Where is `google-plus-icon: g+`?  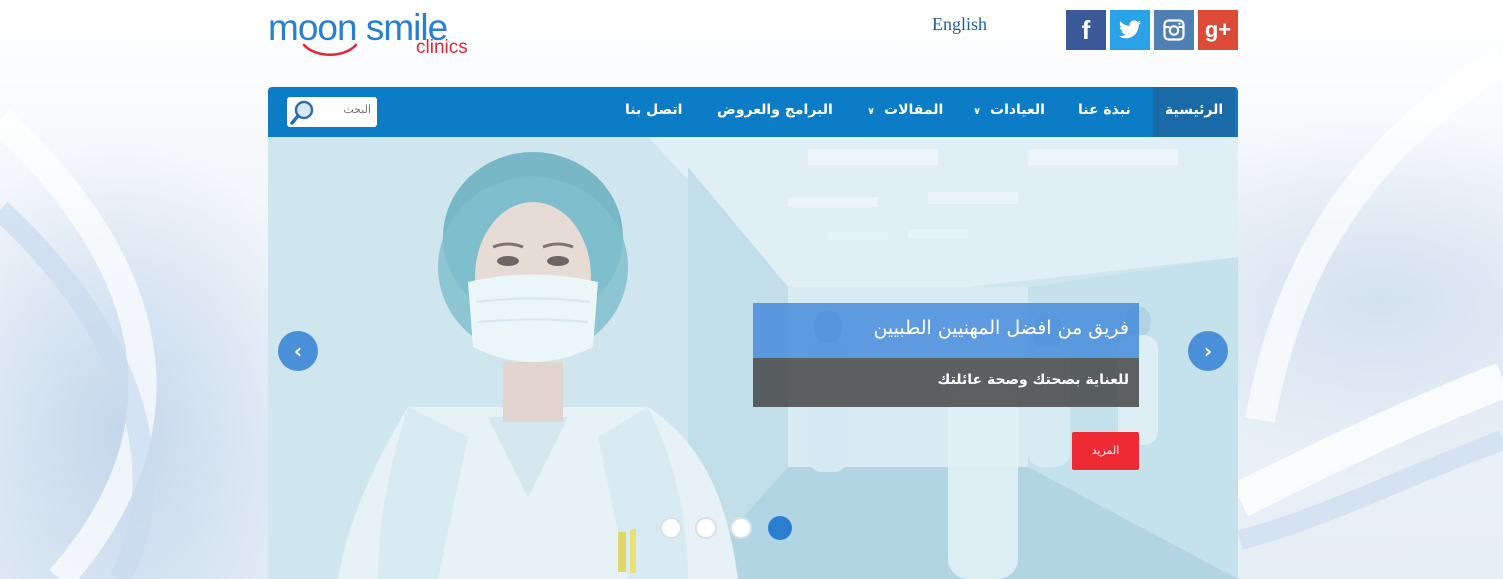 google-plus-icon: g+ is located at coordinates (1218, 30).